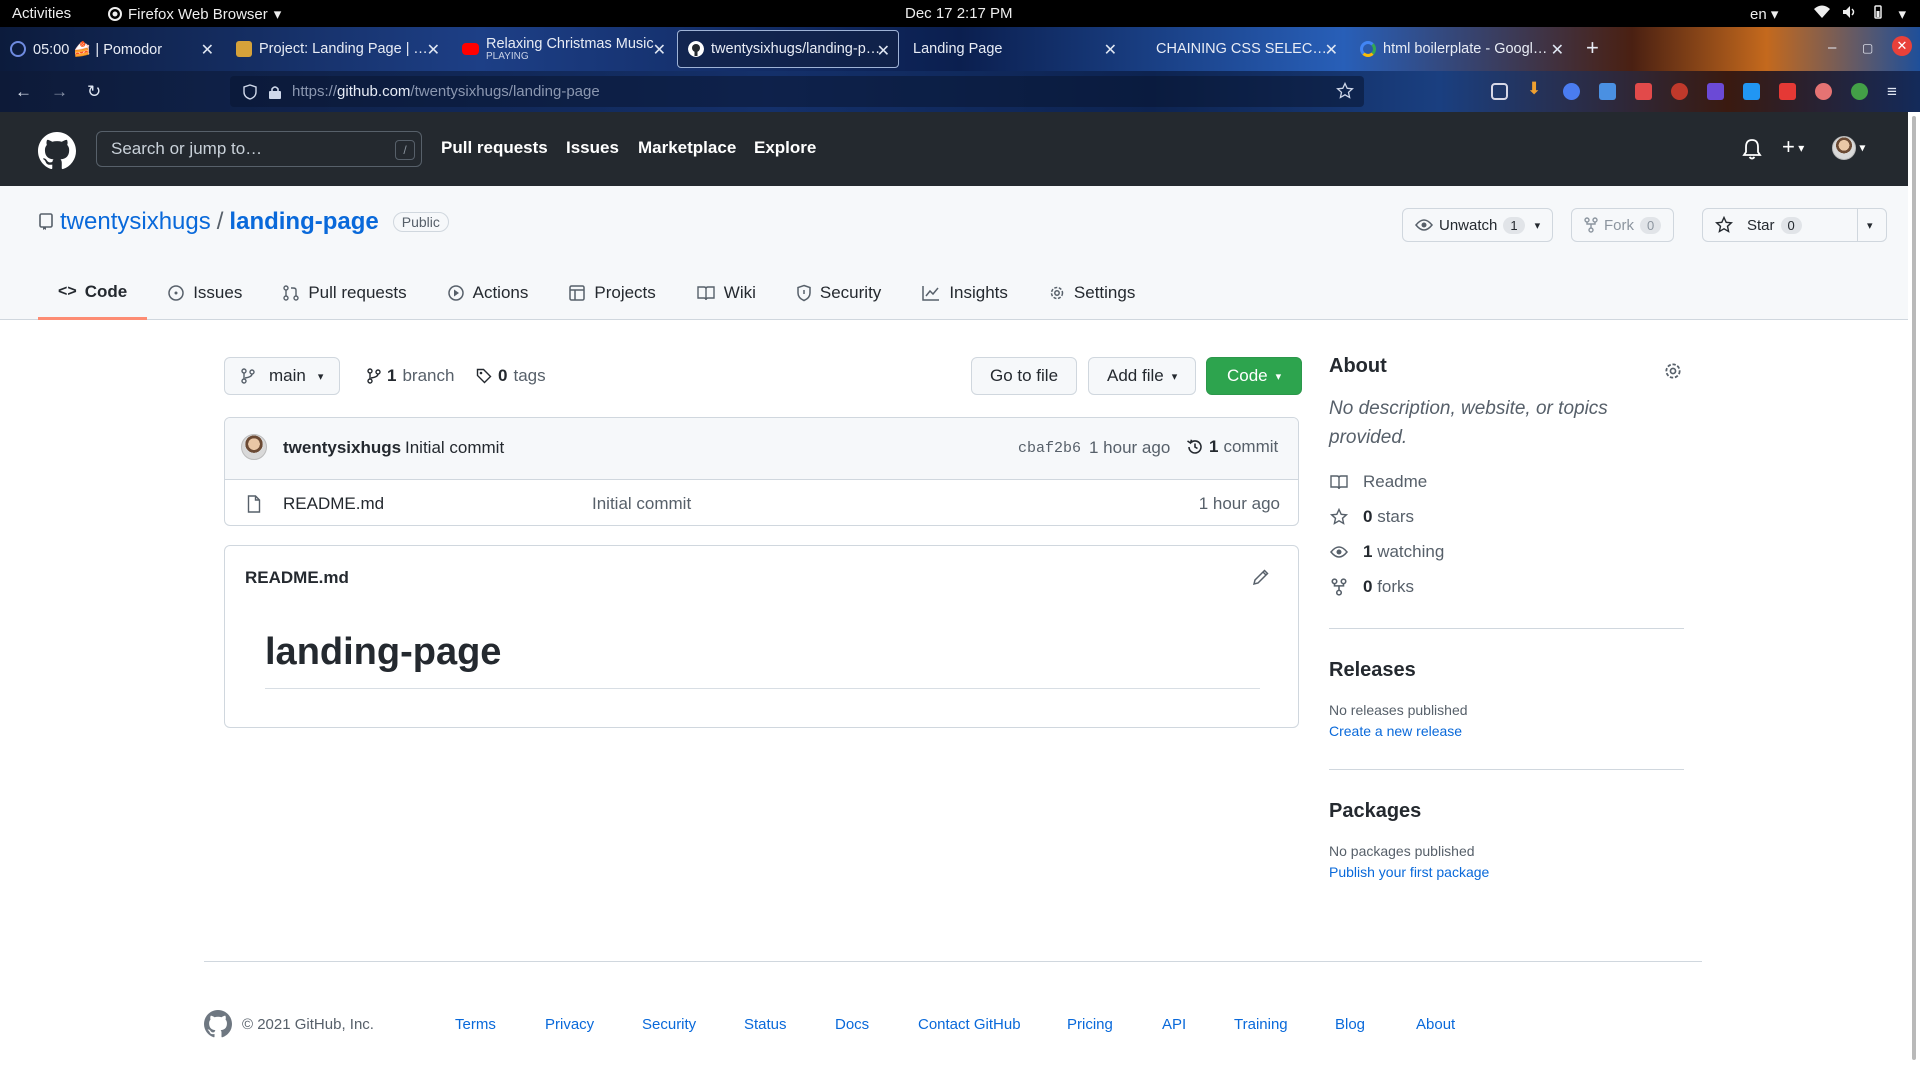 This screenshot has height=1080, width=1920. What do you see at coordinates (687, 148) in the screenshot?
I see `nav-marketplace: Marketplace` at bounding box center [687, 148].